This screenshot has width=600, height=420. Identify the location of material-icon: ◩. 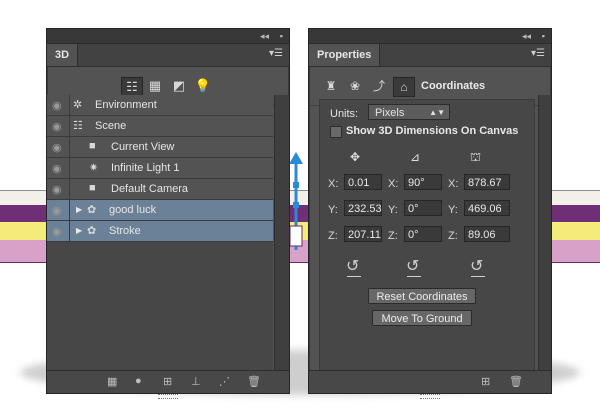
(179, 86).